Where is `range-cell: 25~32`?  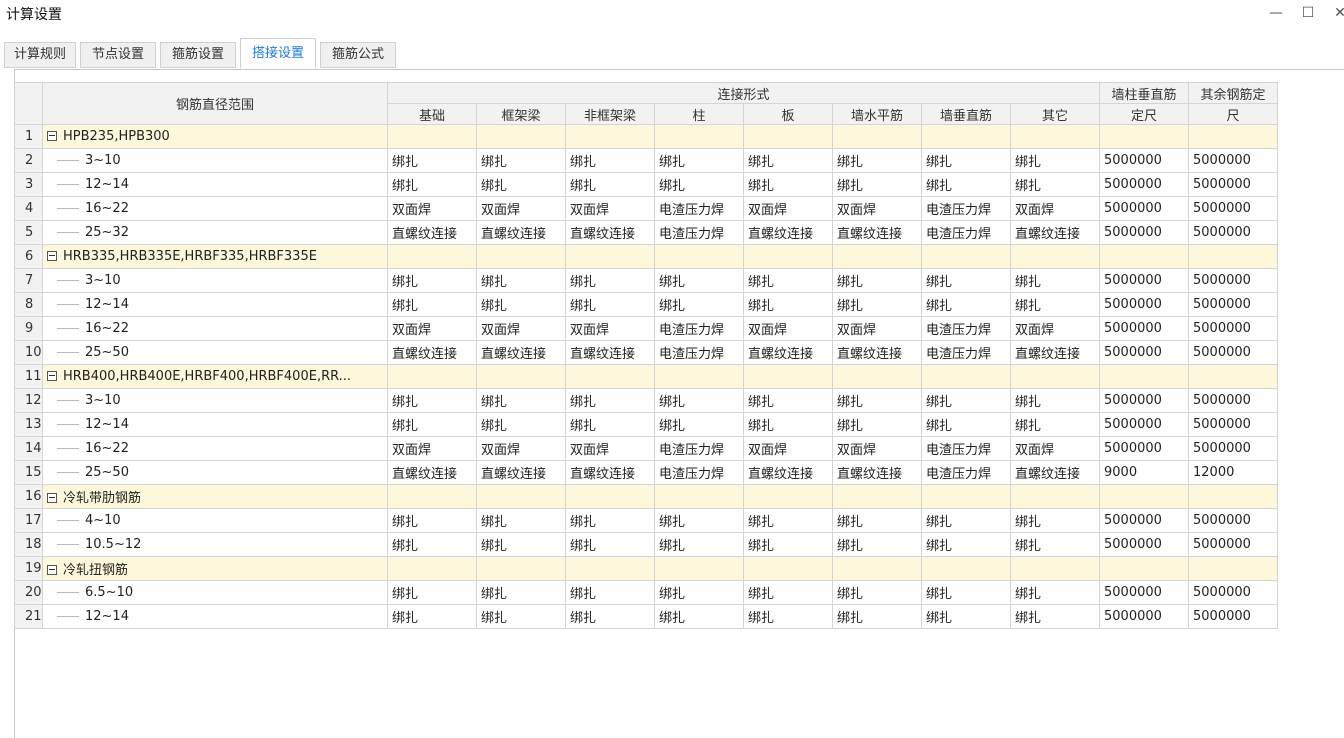 range-cell: 25~32 is located at coordinates (215, 232).